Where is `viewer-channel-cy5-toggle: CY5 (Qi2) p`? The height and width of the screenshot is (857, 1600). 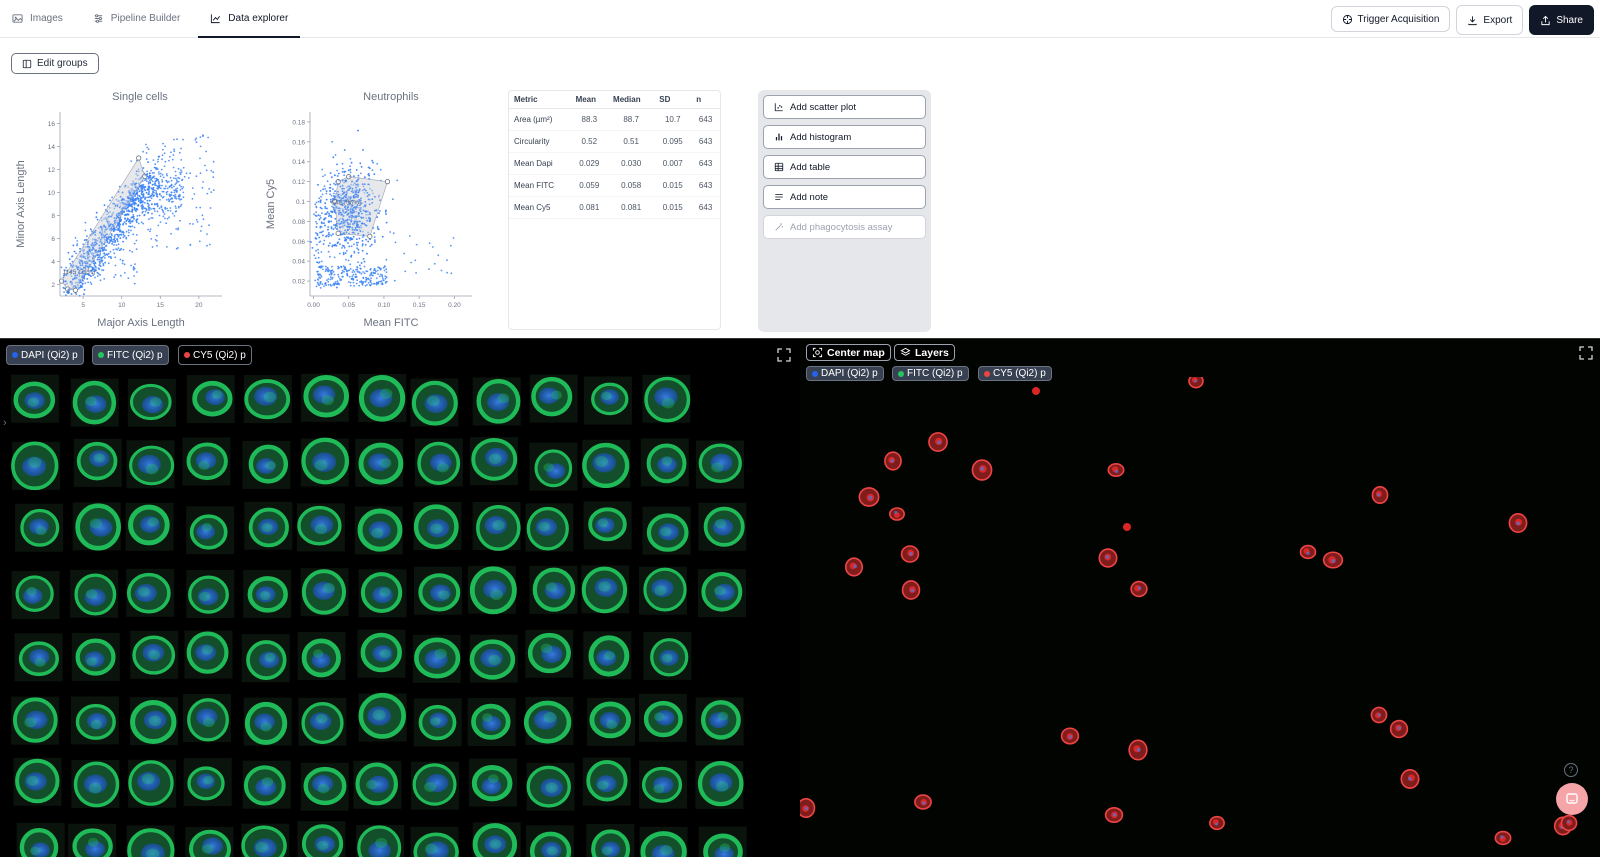 viewer-channel-cy5-toggle: CY5 (Qi2) p is located at coordinates (1015, 373).